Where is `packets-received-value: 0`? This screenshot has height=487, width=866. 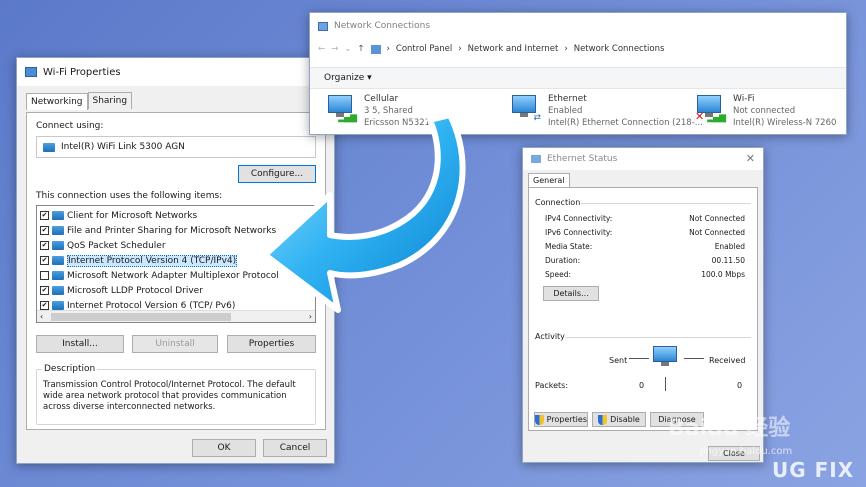
packets-received-value: 0 is located at coordinates (740, 385).